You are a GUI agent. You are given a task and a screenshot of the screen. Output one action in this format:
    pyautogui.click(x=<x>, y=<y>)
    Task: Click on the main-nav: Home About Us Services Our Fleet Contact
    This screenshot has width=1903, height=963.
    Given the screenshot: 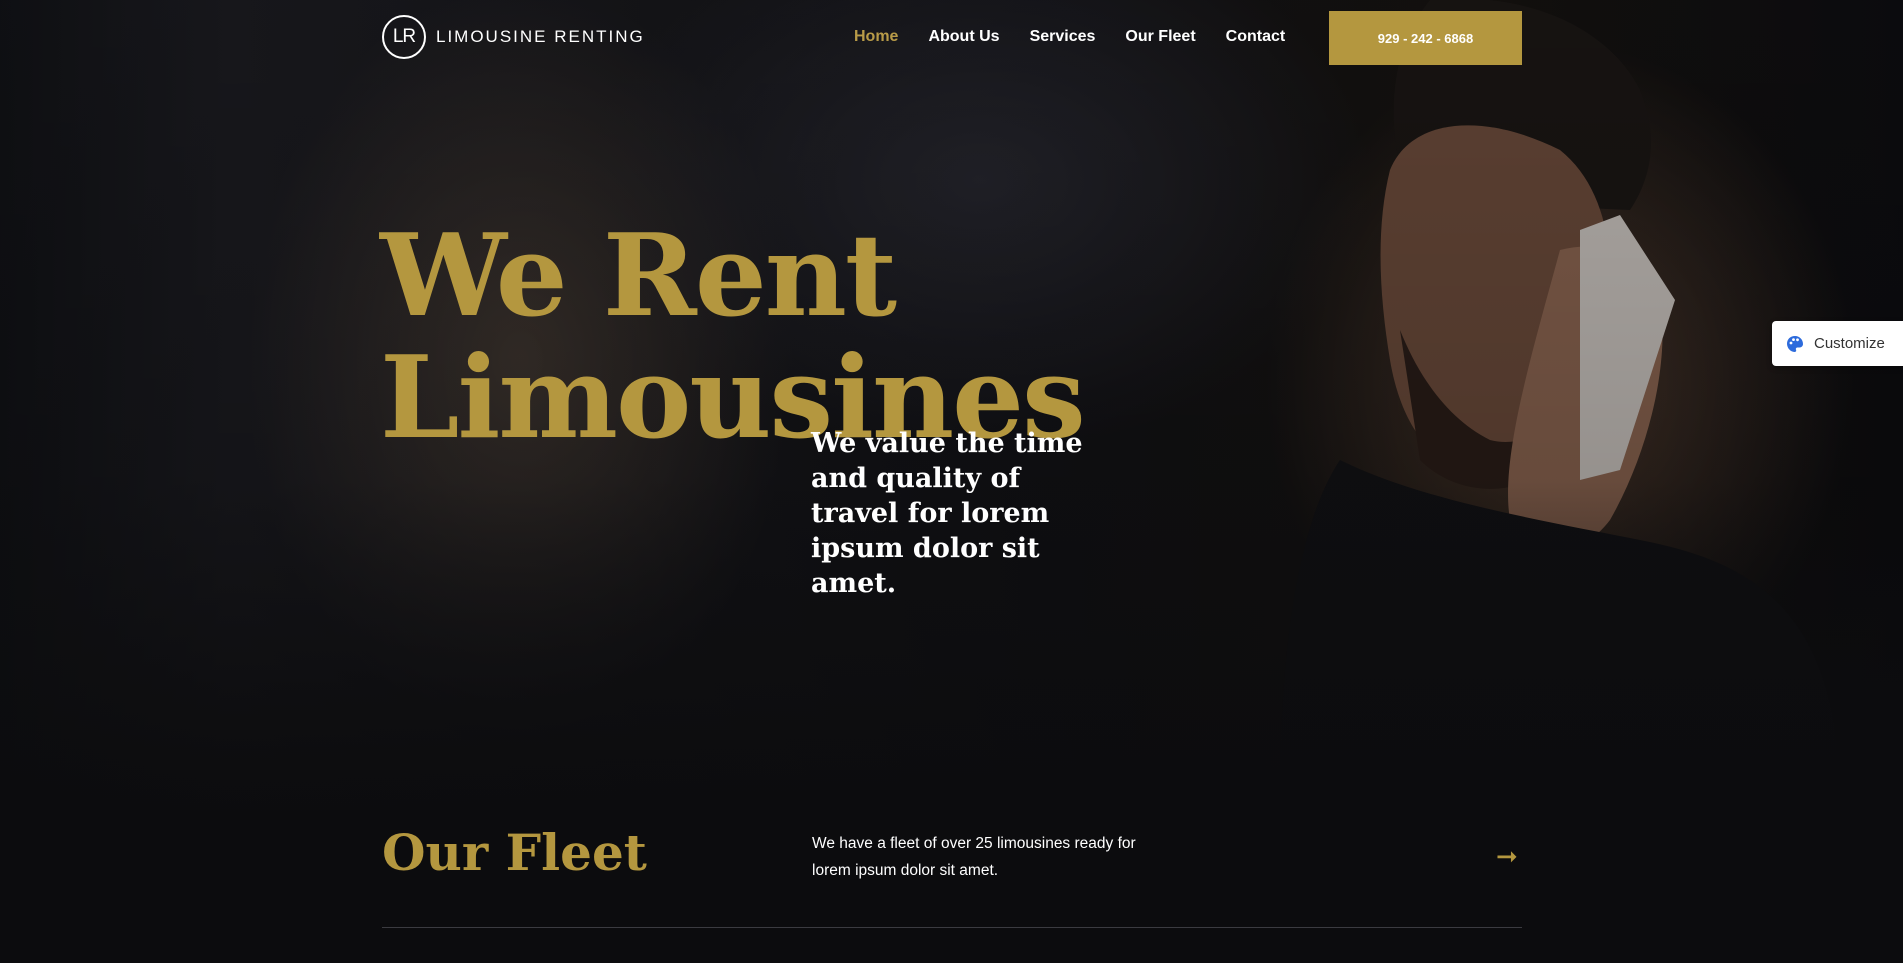 What is the action you would take?
    pyautogui.click(x=1084, y=37)
    